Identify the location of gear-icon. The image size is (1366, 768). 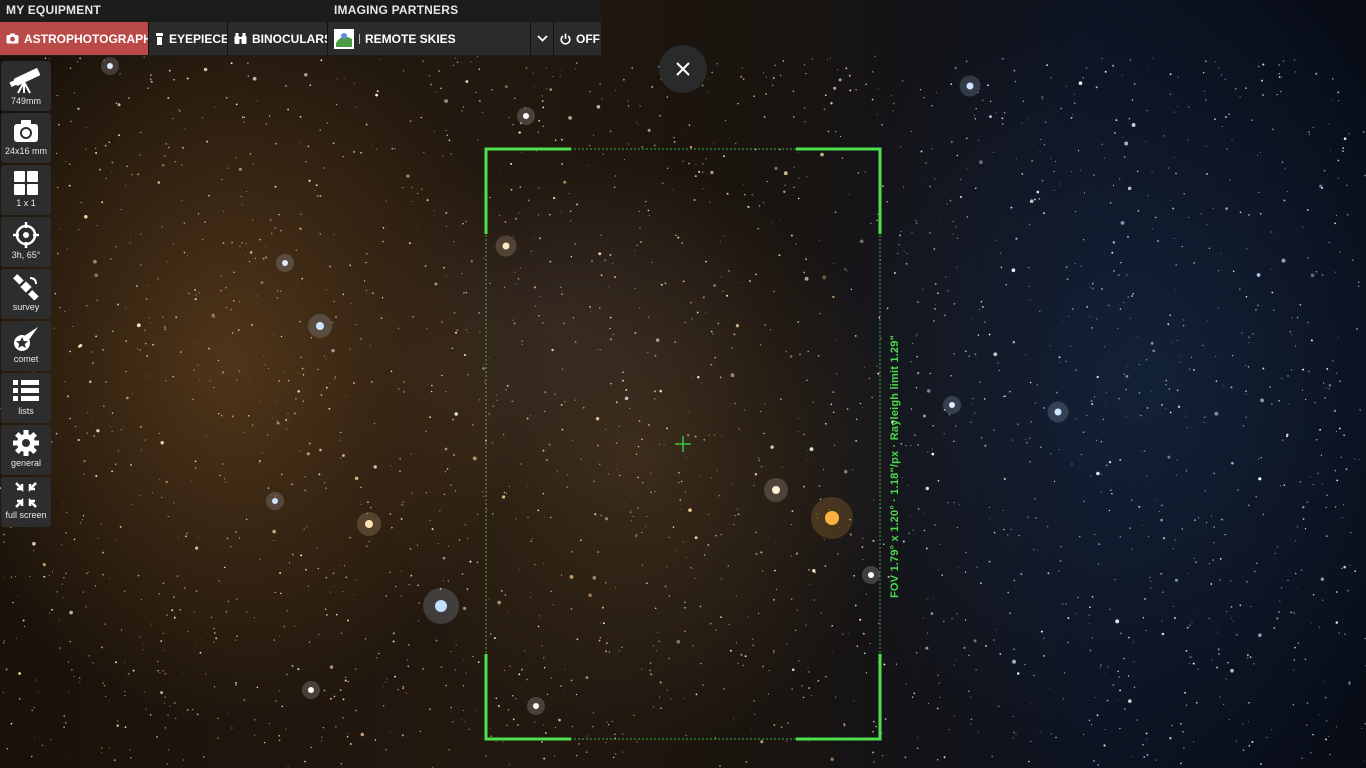
(26, 443).